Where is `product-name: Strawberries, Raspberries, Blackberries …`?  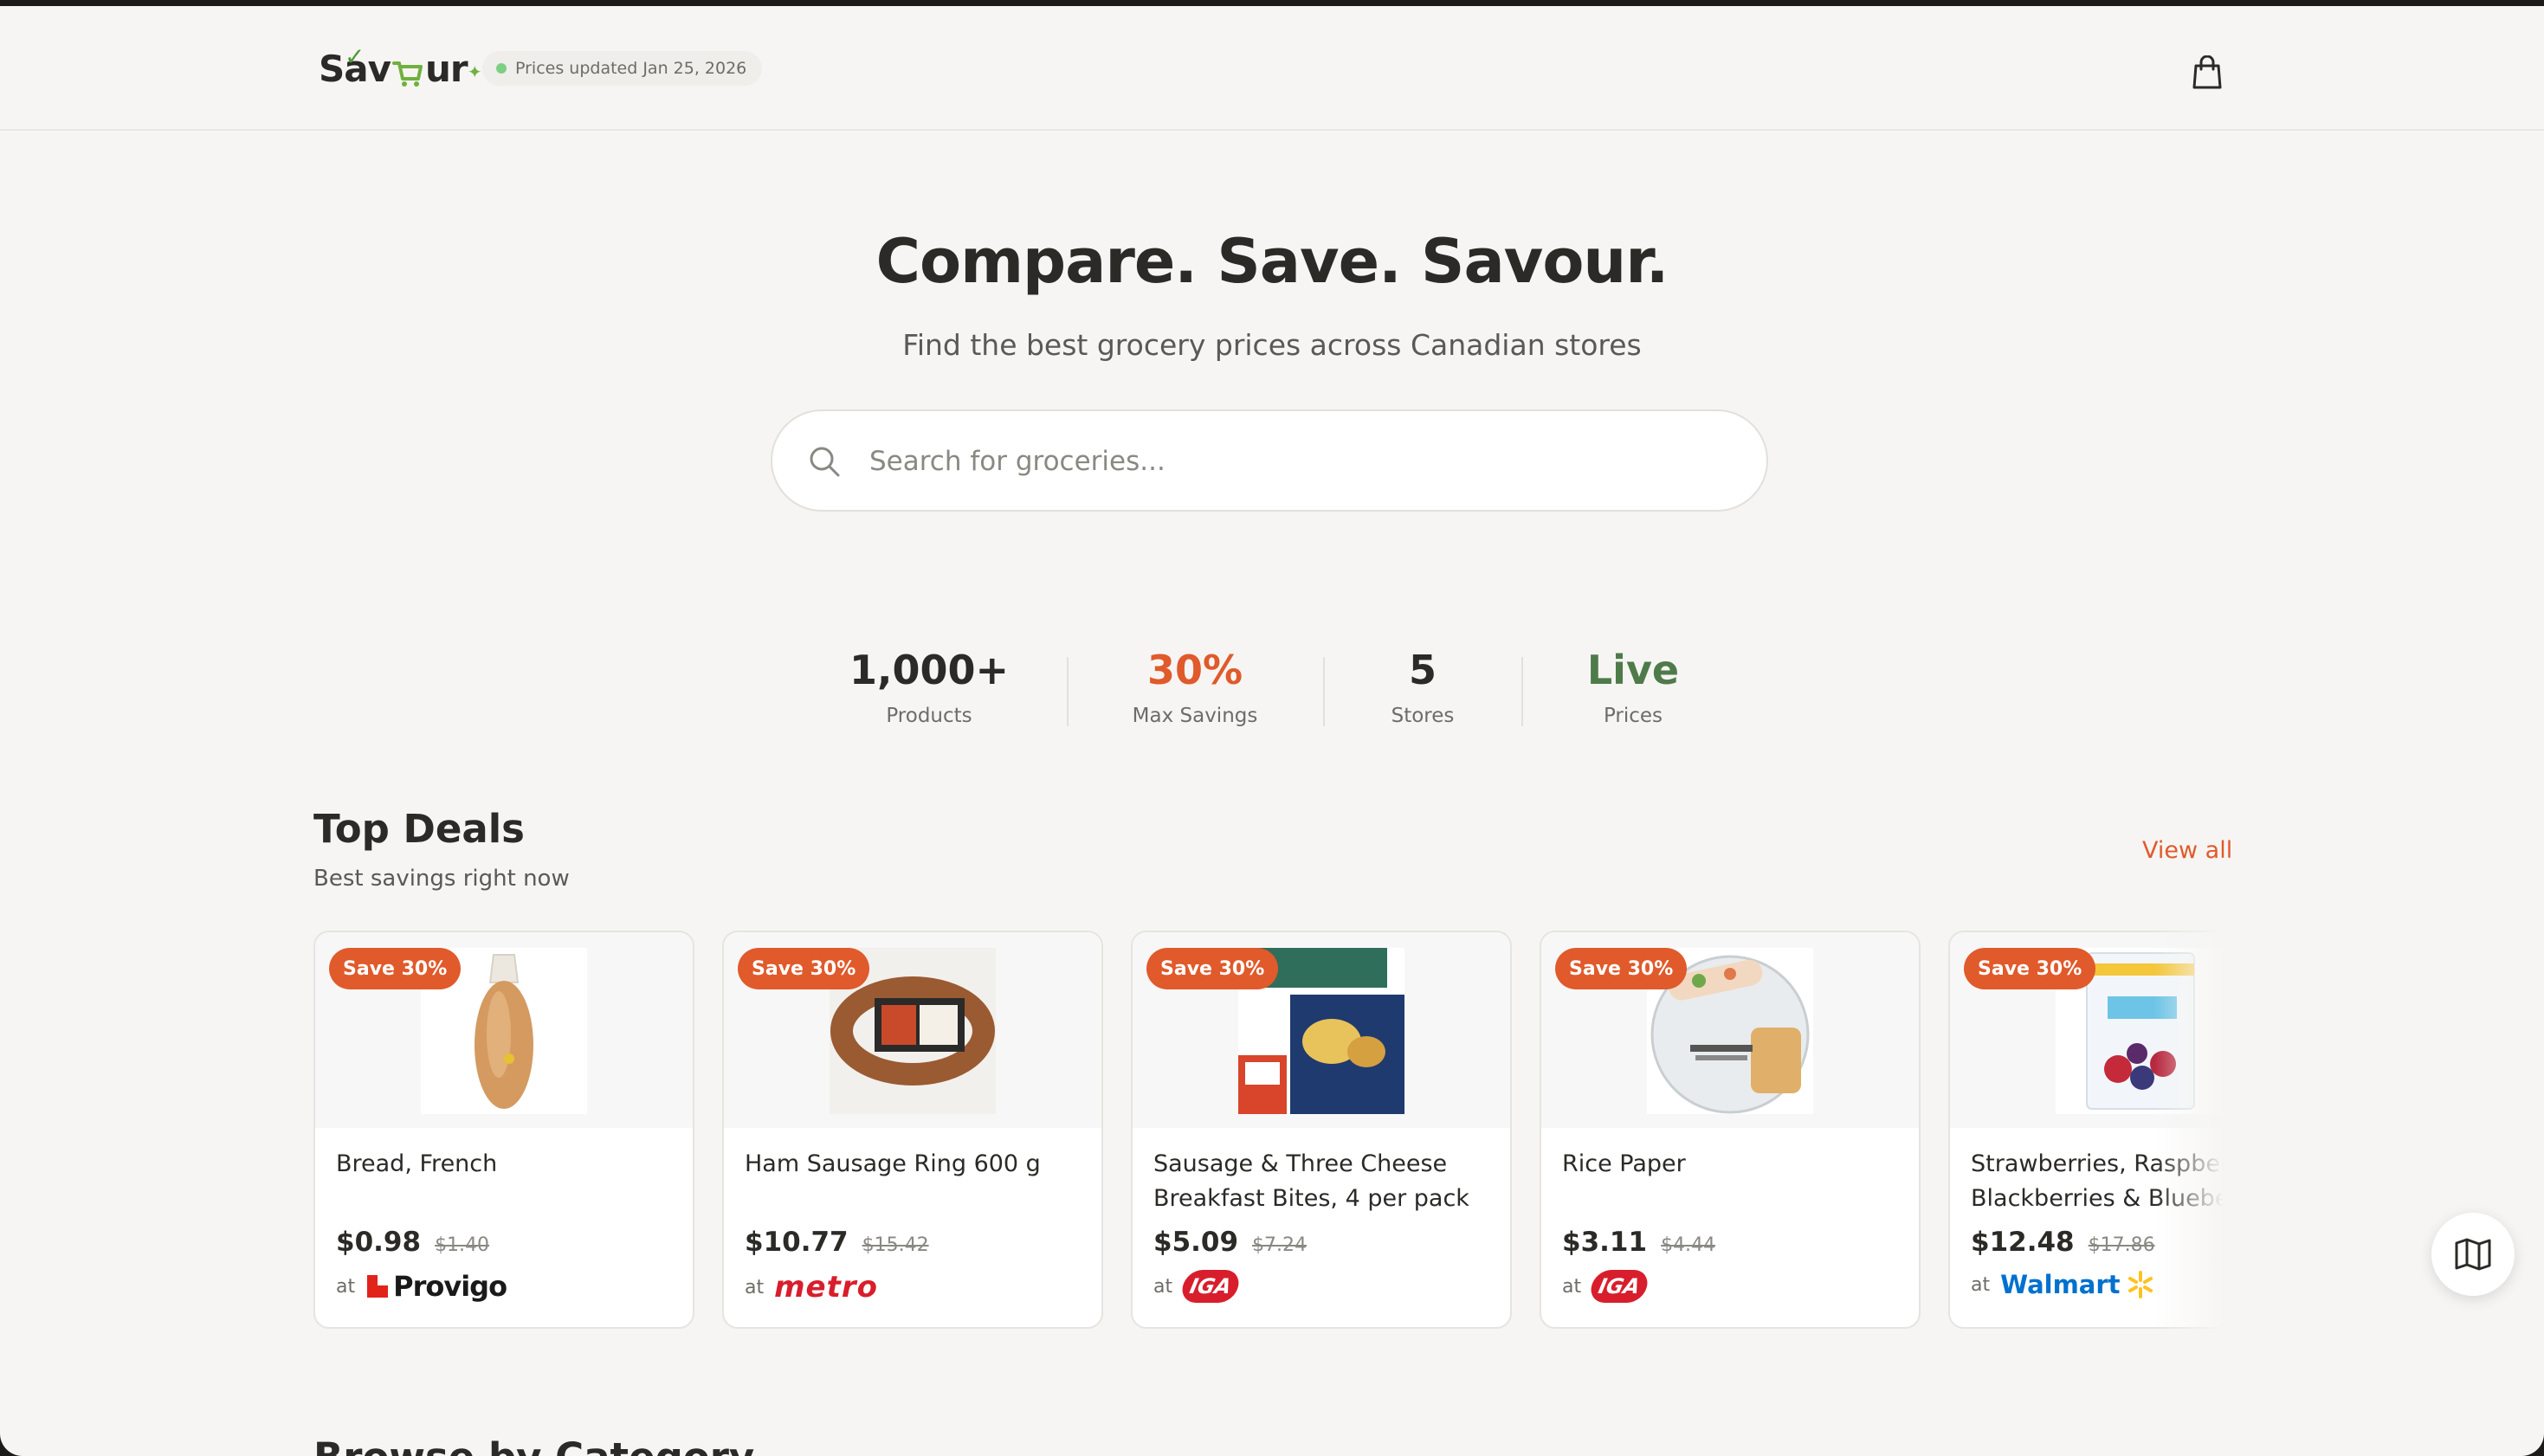
product-name: Strawberries, Raspberries, Blackberries … is located at coordinates (2098, 1181).